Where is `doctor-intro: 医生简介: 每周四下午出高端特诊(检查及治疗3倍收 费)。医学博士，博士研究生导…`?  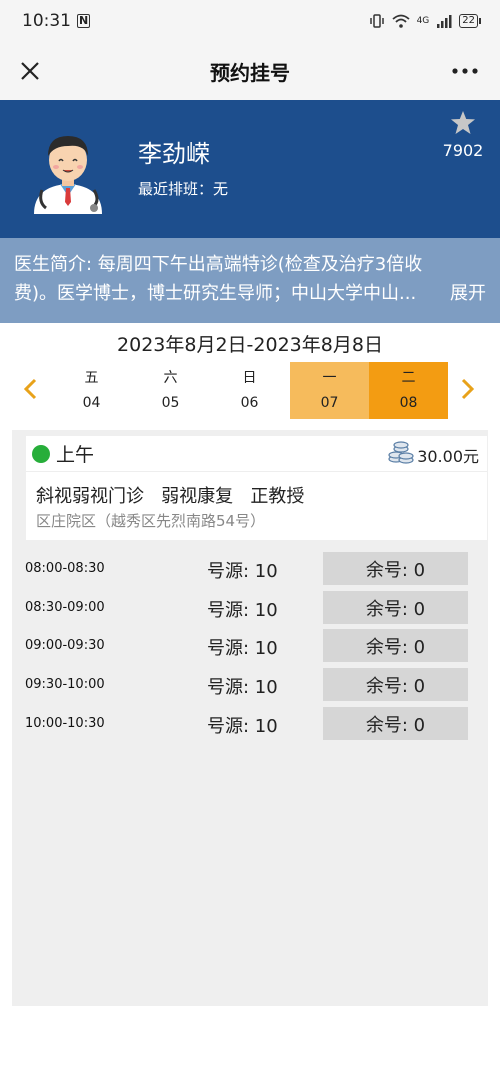
doctor-intro: 医生简介: 每周四下午出高端特诊(检查及治疗3倍收 费)。医学博士，博士研究生导… is located at coordinates (250, 280).